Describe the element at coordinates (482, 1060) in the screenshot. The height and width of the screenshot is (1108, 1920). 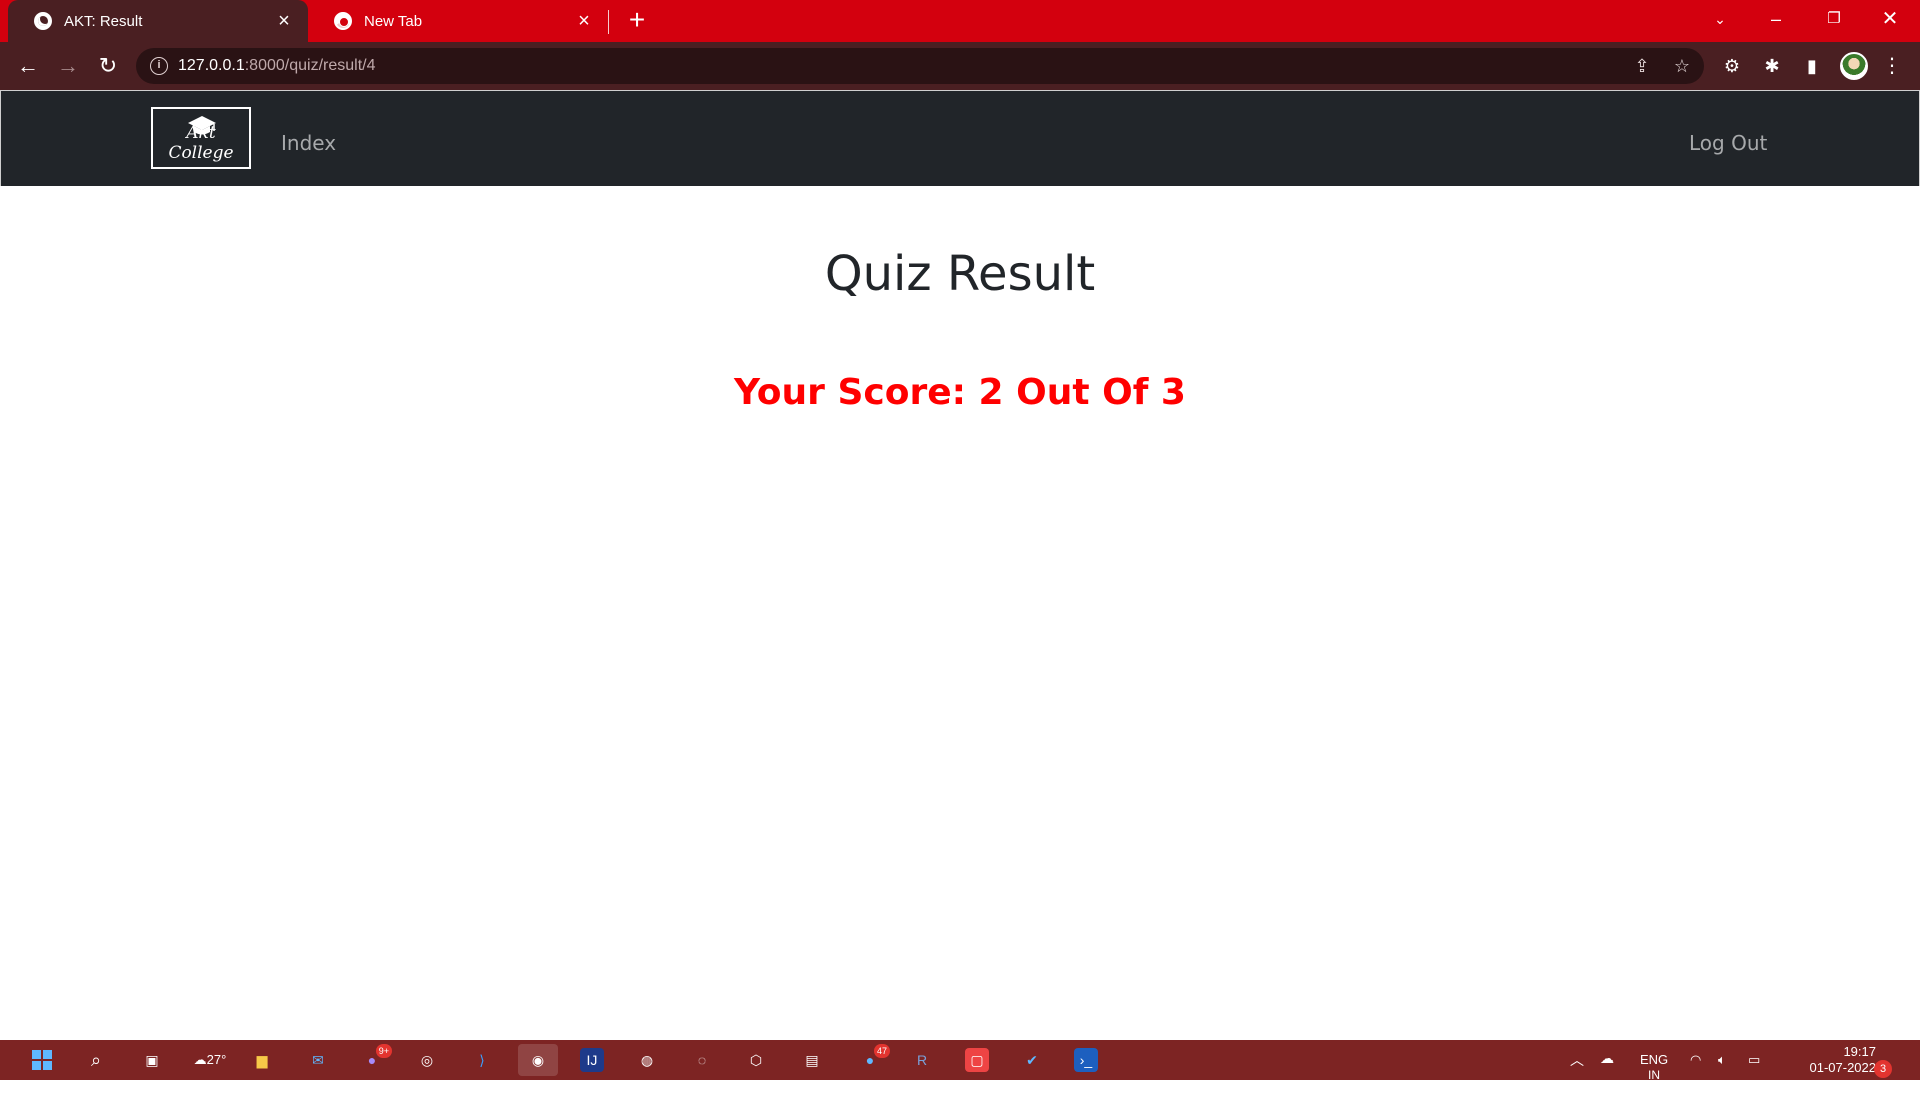
I see `vscode-icon: ⟩` at that location.